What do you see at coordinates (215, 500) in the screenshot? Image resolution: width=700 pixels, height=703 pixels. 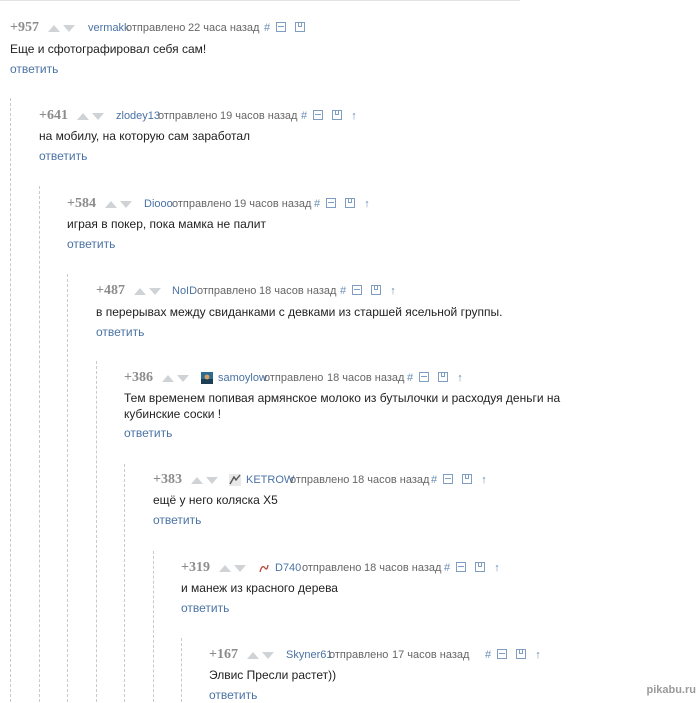 I see `comment-text: ещё у него коляска X5` at bounding box center [215, 500].